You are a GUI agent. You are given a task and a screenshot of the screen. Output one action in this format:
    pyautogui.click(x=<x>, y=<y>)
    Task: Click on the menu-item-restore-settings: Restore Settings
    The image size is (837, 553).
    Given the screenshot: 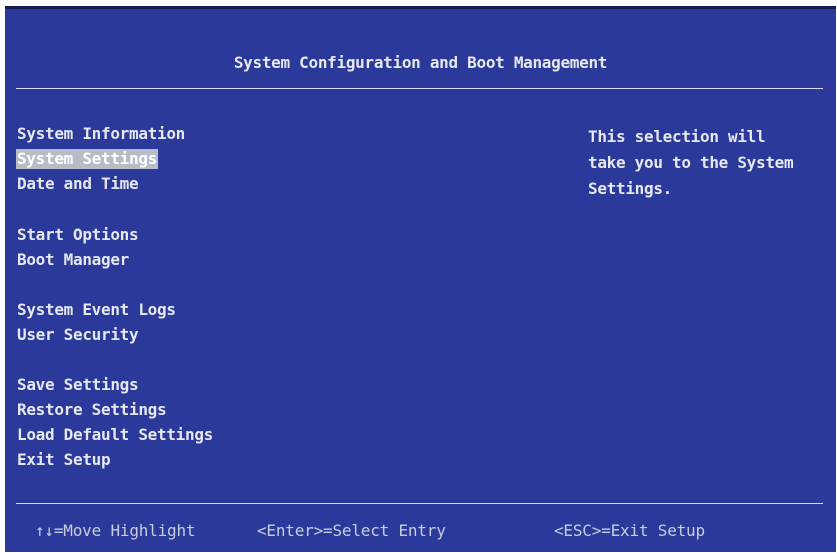 What is the action you would take?
    pyautogui.click(x=91, y=410)
    